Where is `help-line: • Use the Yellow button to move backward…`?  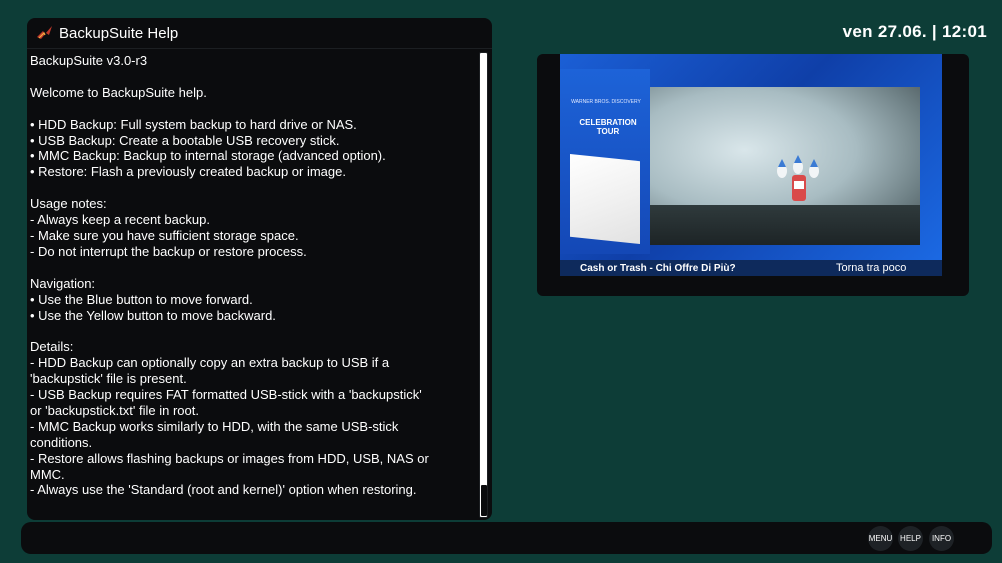
help-line: • Use the Yellow button to move backward… is located at coordinates (153, 315).